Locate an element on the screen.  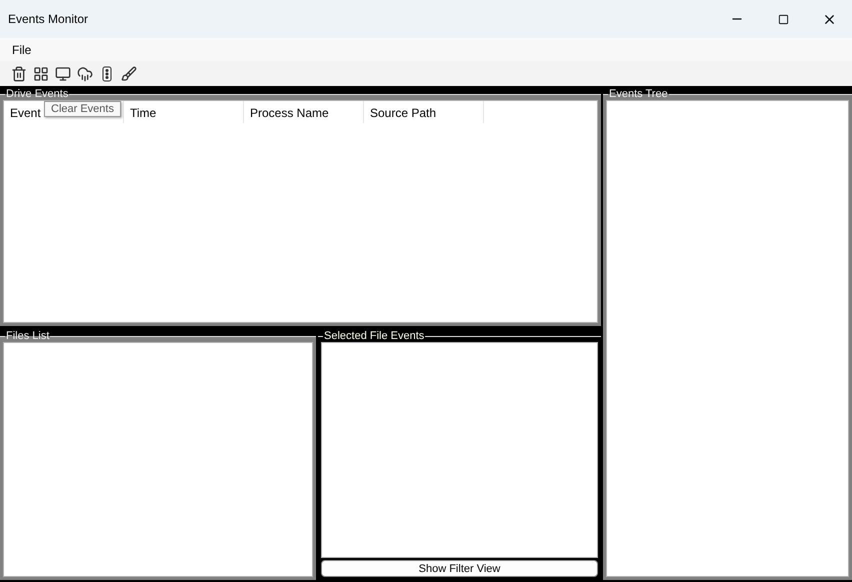
column-header: Source Path is located at coordinates (424, 112).